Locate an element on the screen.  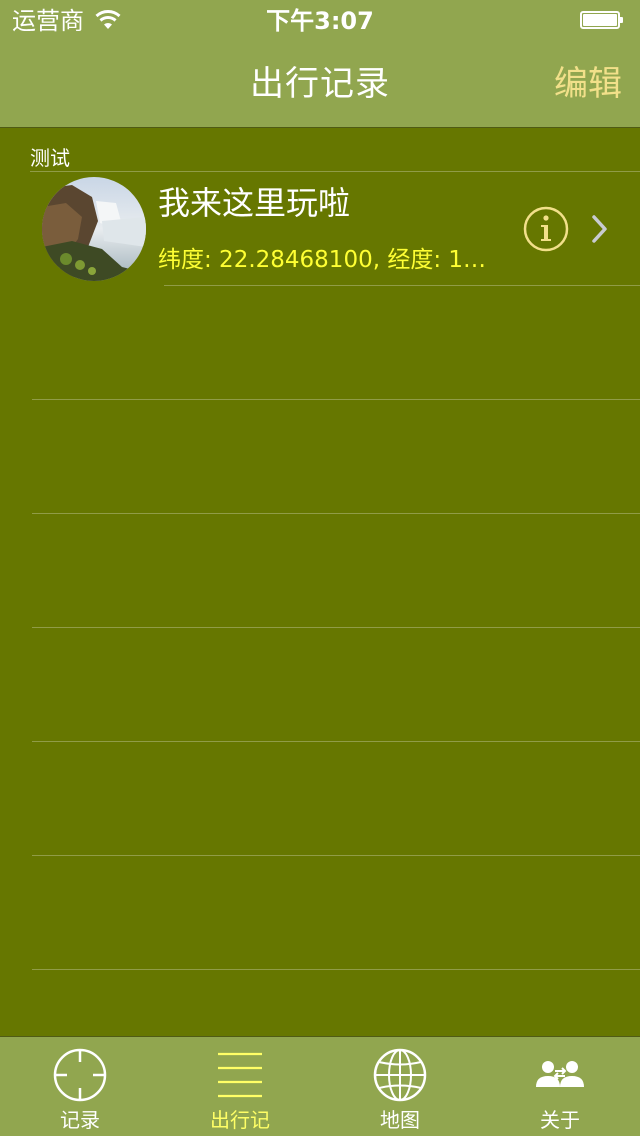
tab-about: 关于 is located at coordinates (560, 1086).